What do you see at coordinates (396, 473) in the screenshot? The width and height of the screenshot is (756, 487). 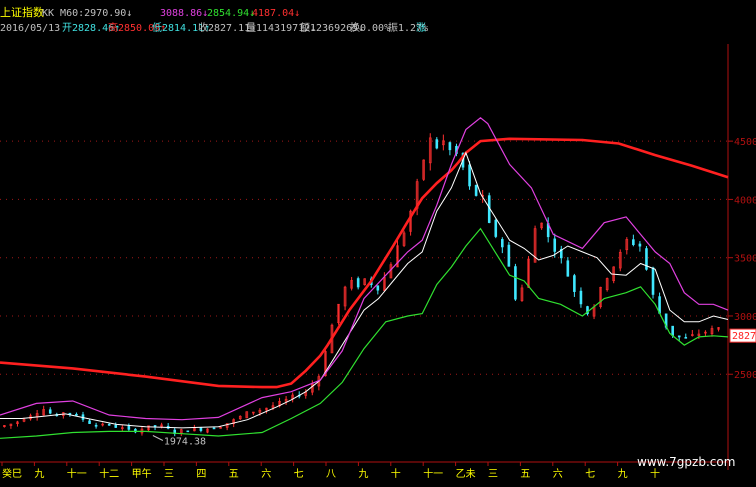 I see `x-tick-label: 十` at bounding box center [396, 473].